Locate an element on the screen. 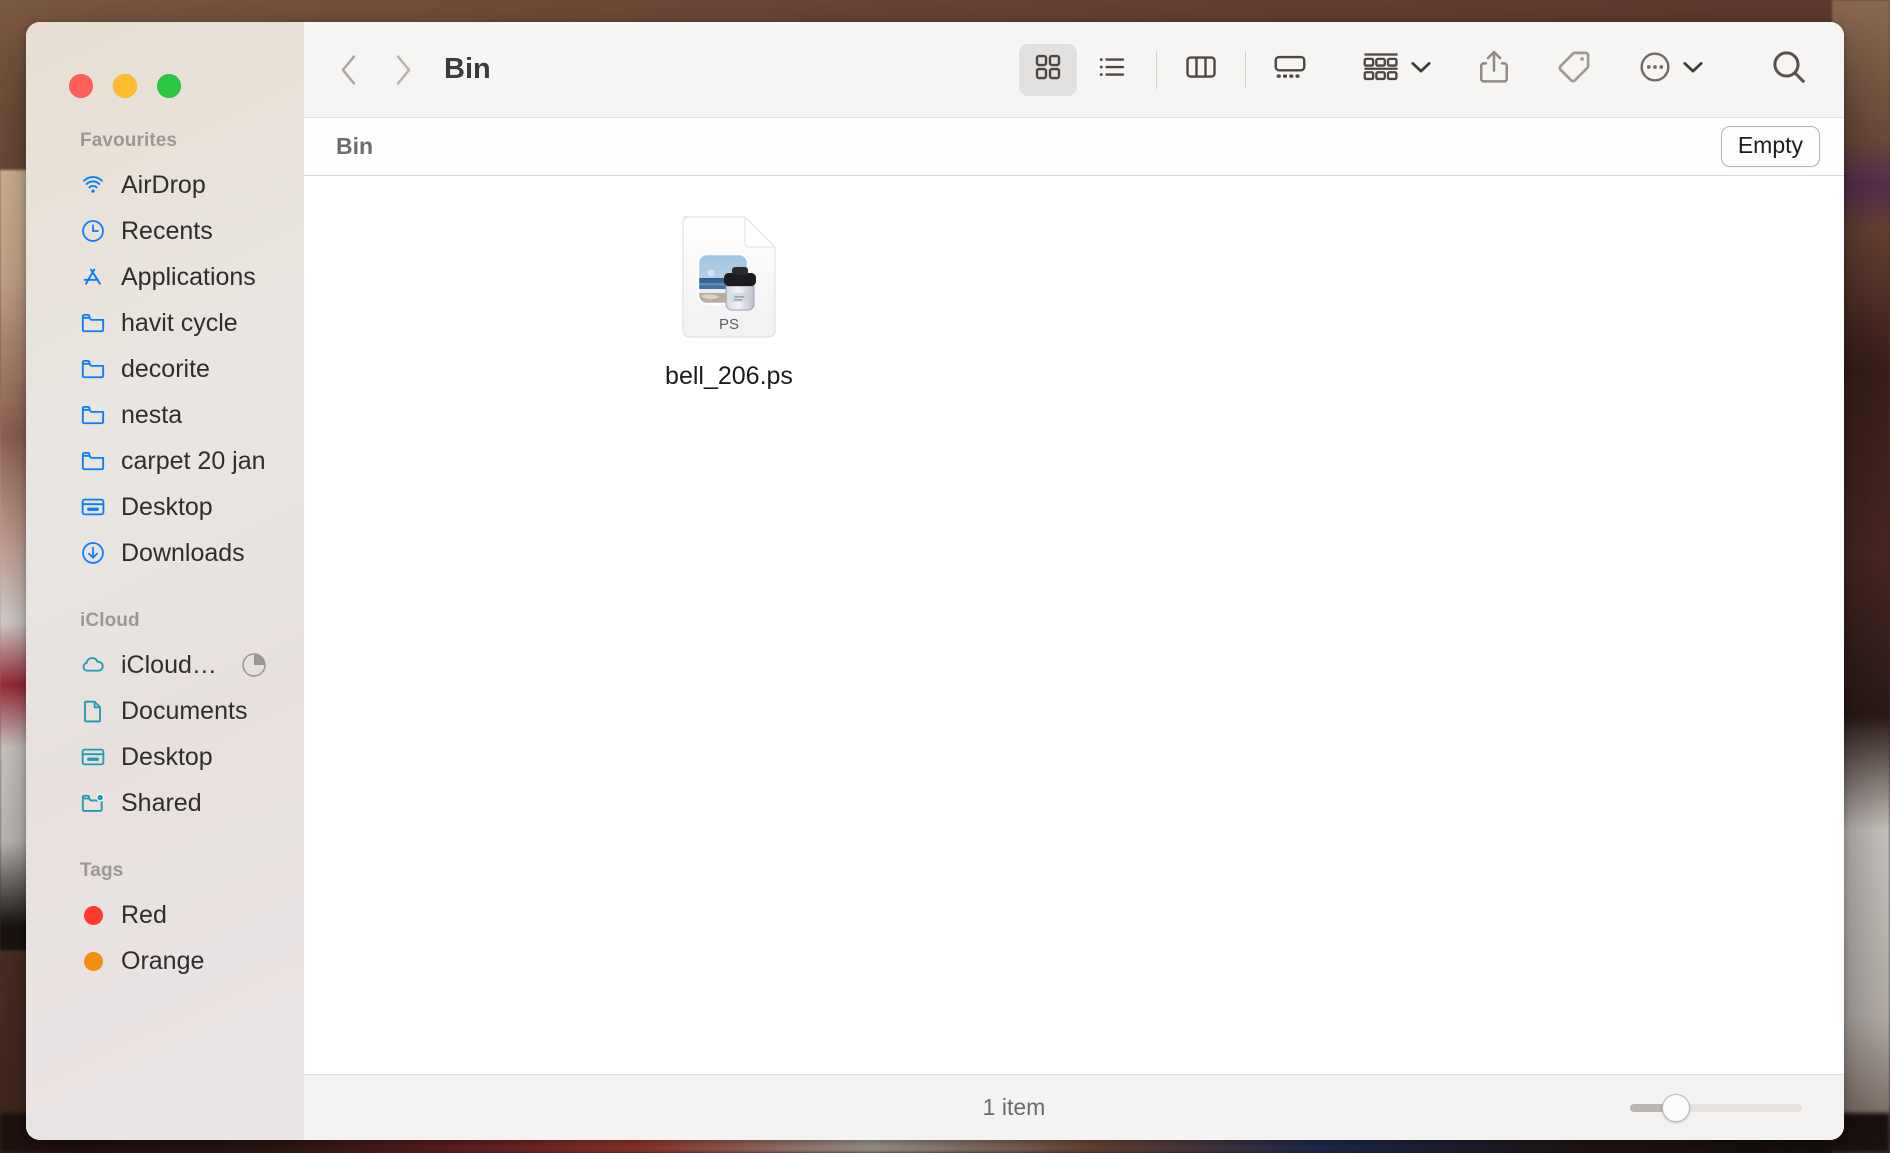 This screenshot has width=1890, height=1153. minimize-button is located at coordinates (125, 86).